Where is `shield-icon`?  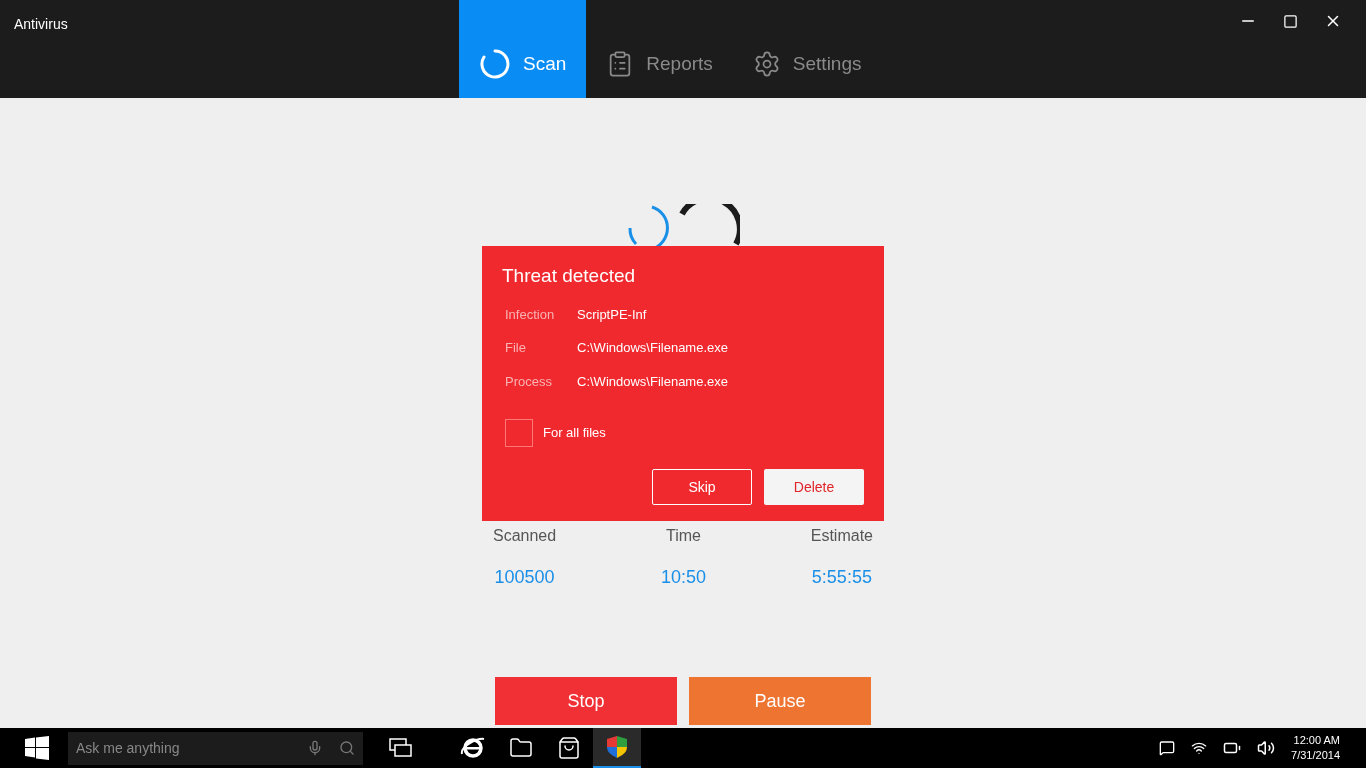
shield-icon is located at coordinates (617, 747).